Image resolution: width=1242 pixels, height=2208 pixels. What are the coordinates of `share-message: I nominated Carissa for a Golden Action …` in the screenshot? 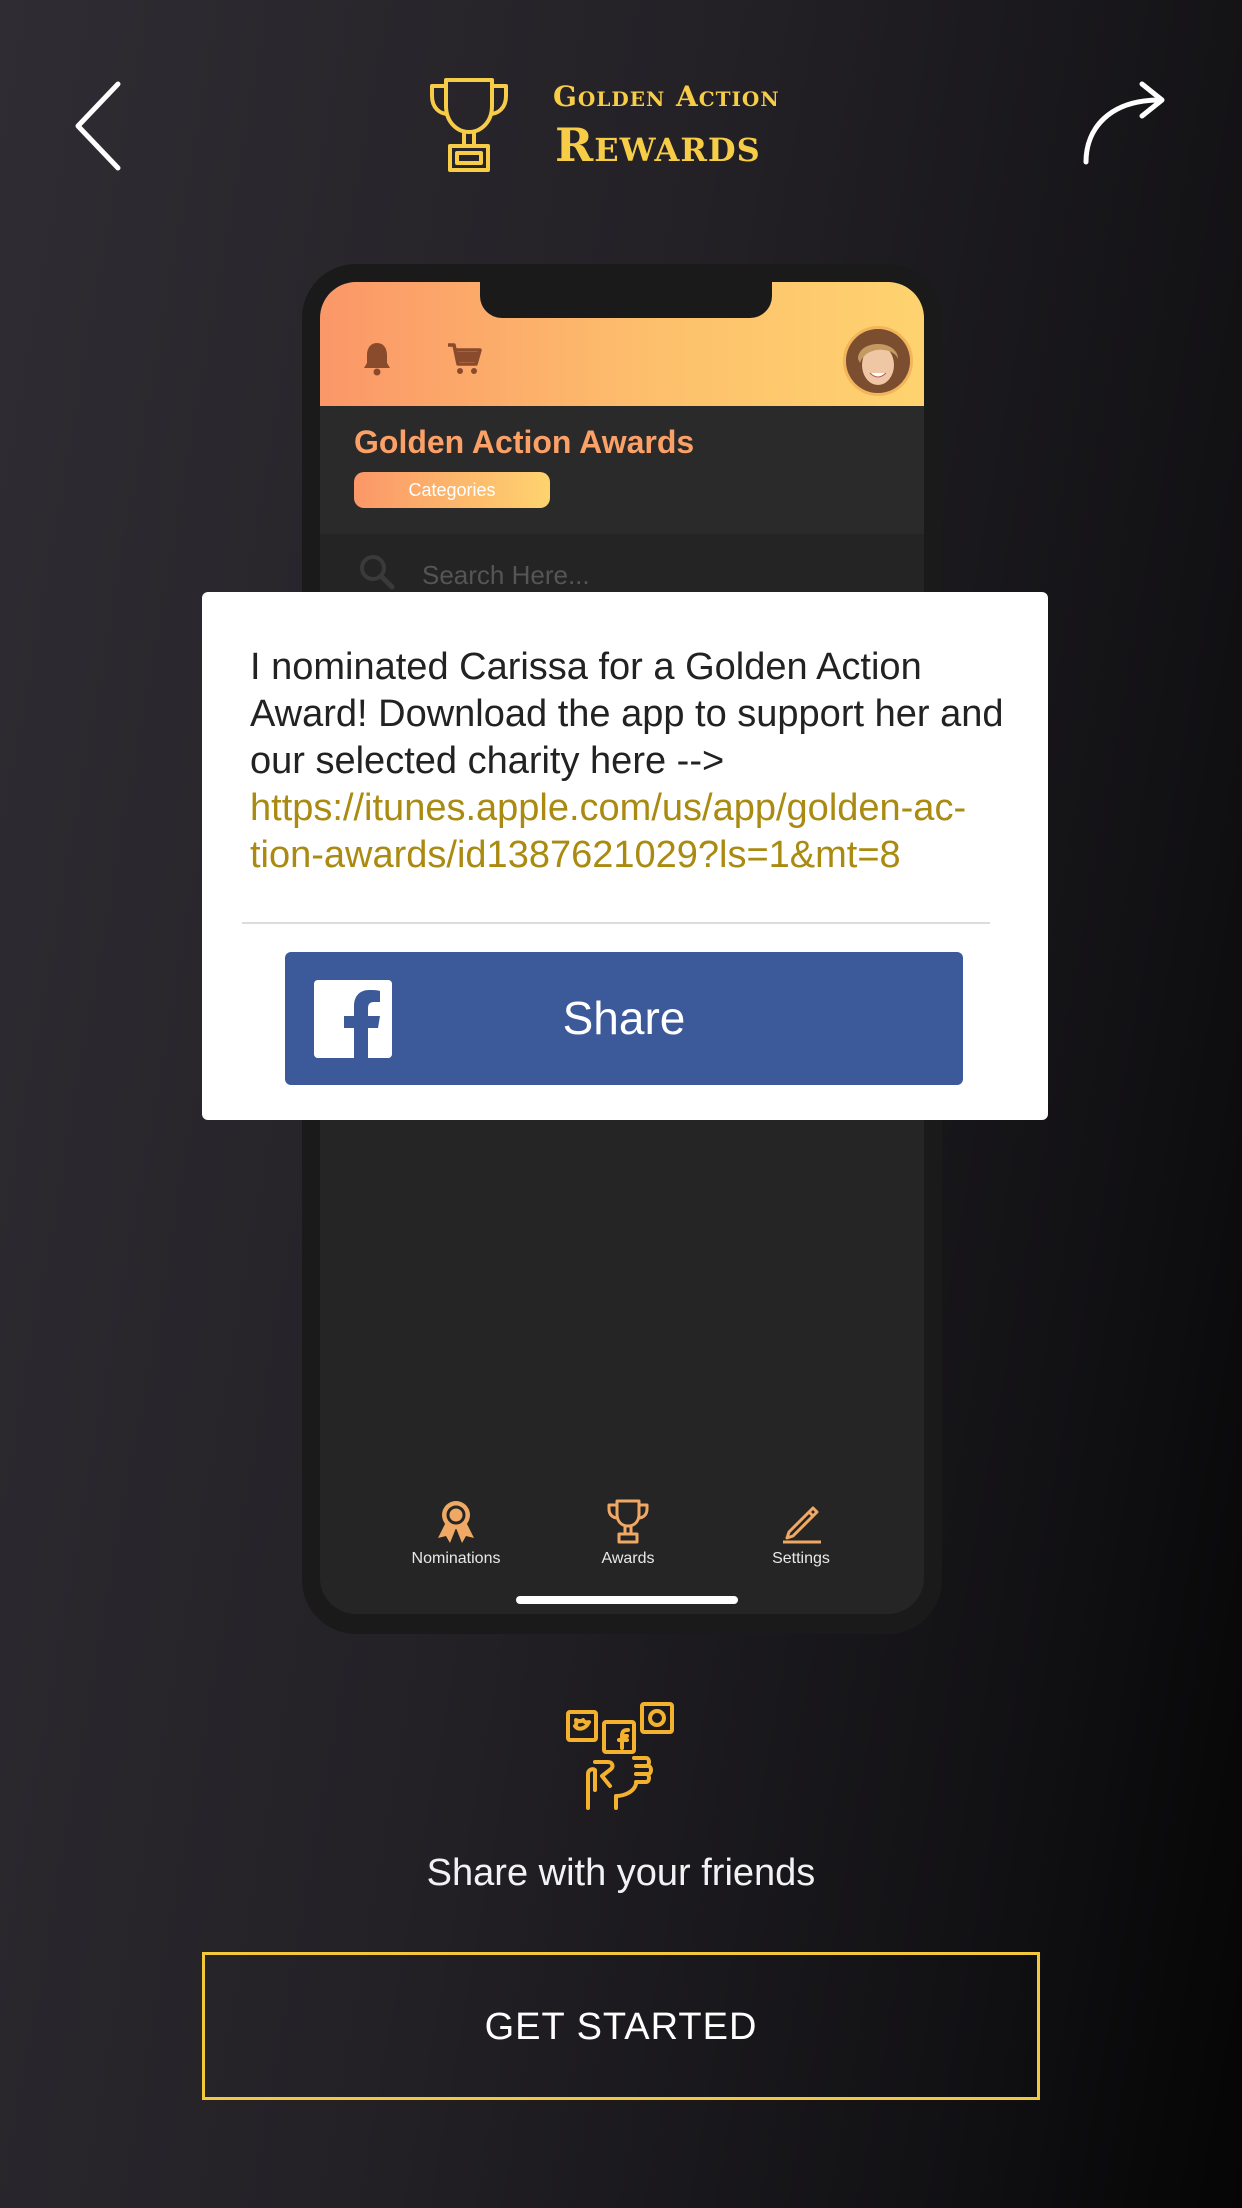 It's located at (630, 761).